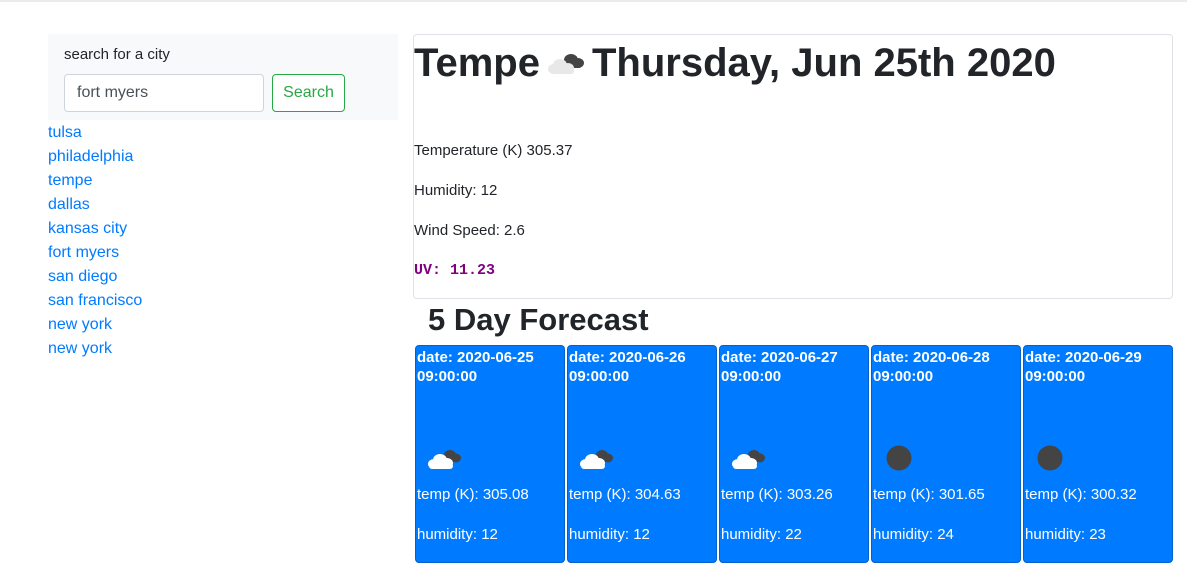  I want to click on forecast-date: date: 2020-06-26 09:00:00, so click(627, 367).